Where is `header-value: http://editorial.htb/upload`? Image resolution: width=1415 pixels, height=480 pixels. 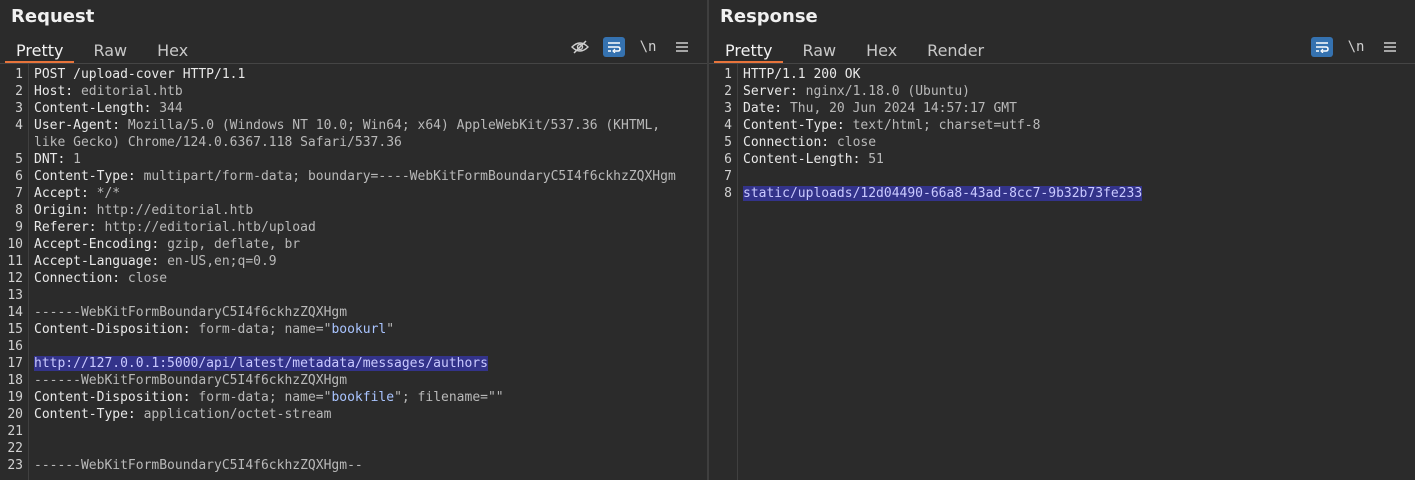
header-value: http://editorial.htb/upload is located at coordinates (210, 227).